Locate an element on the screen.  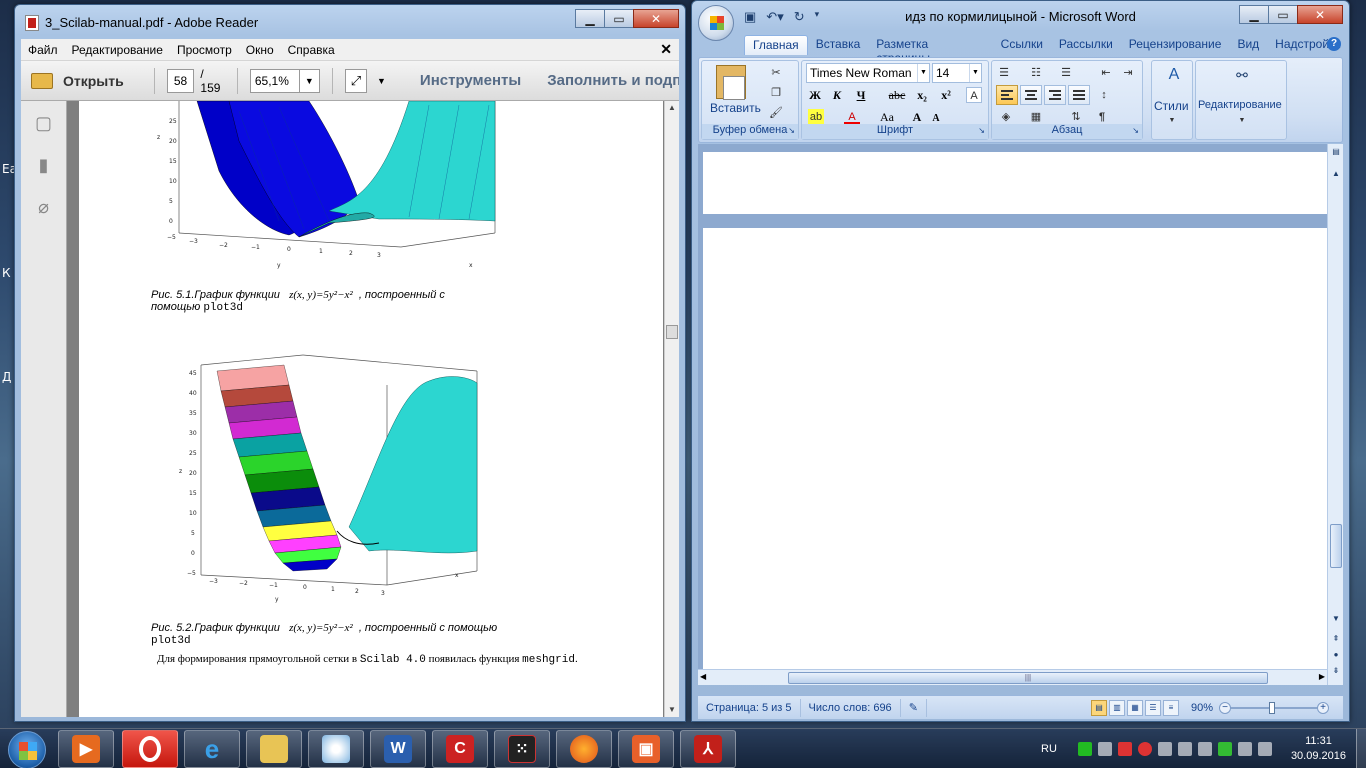
highlight-icon: ab is located at coordinates (816, 117).